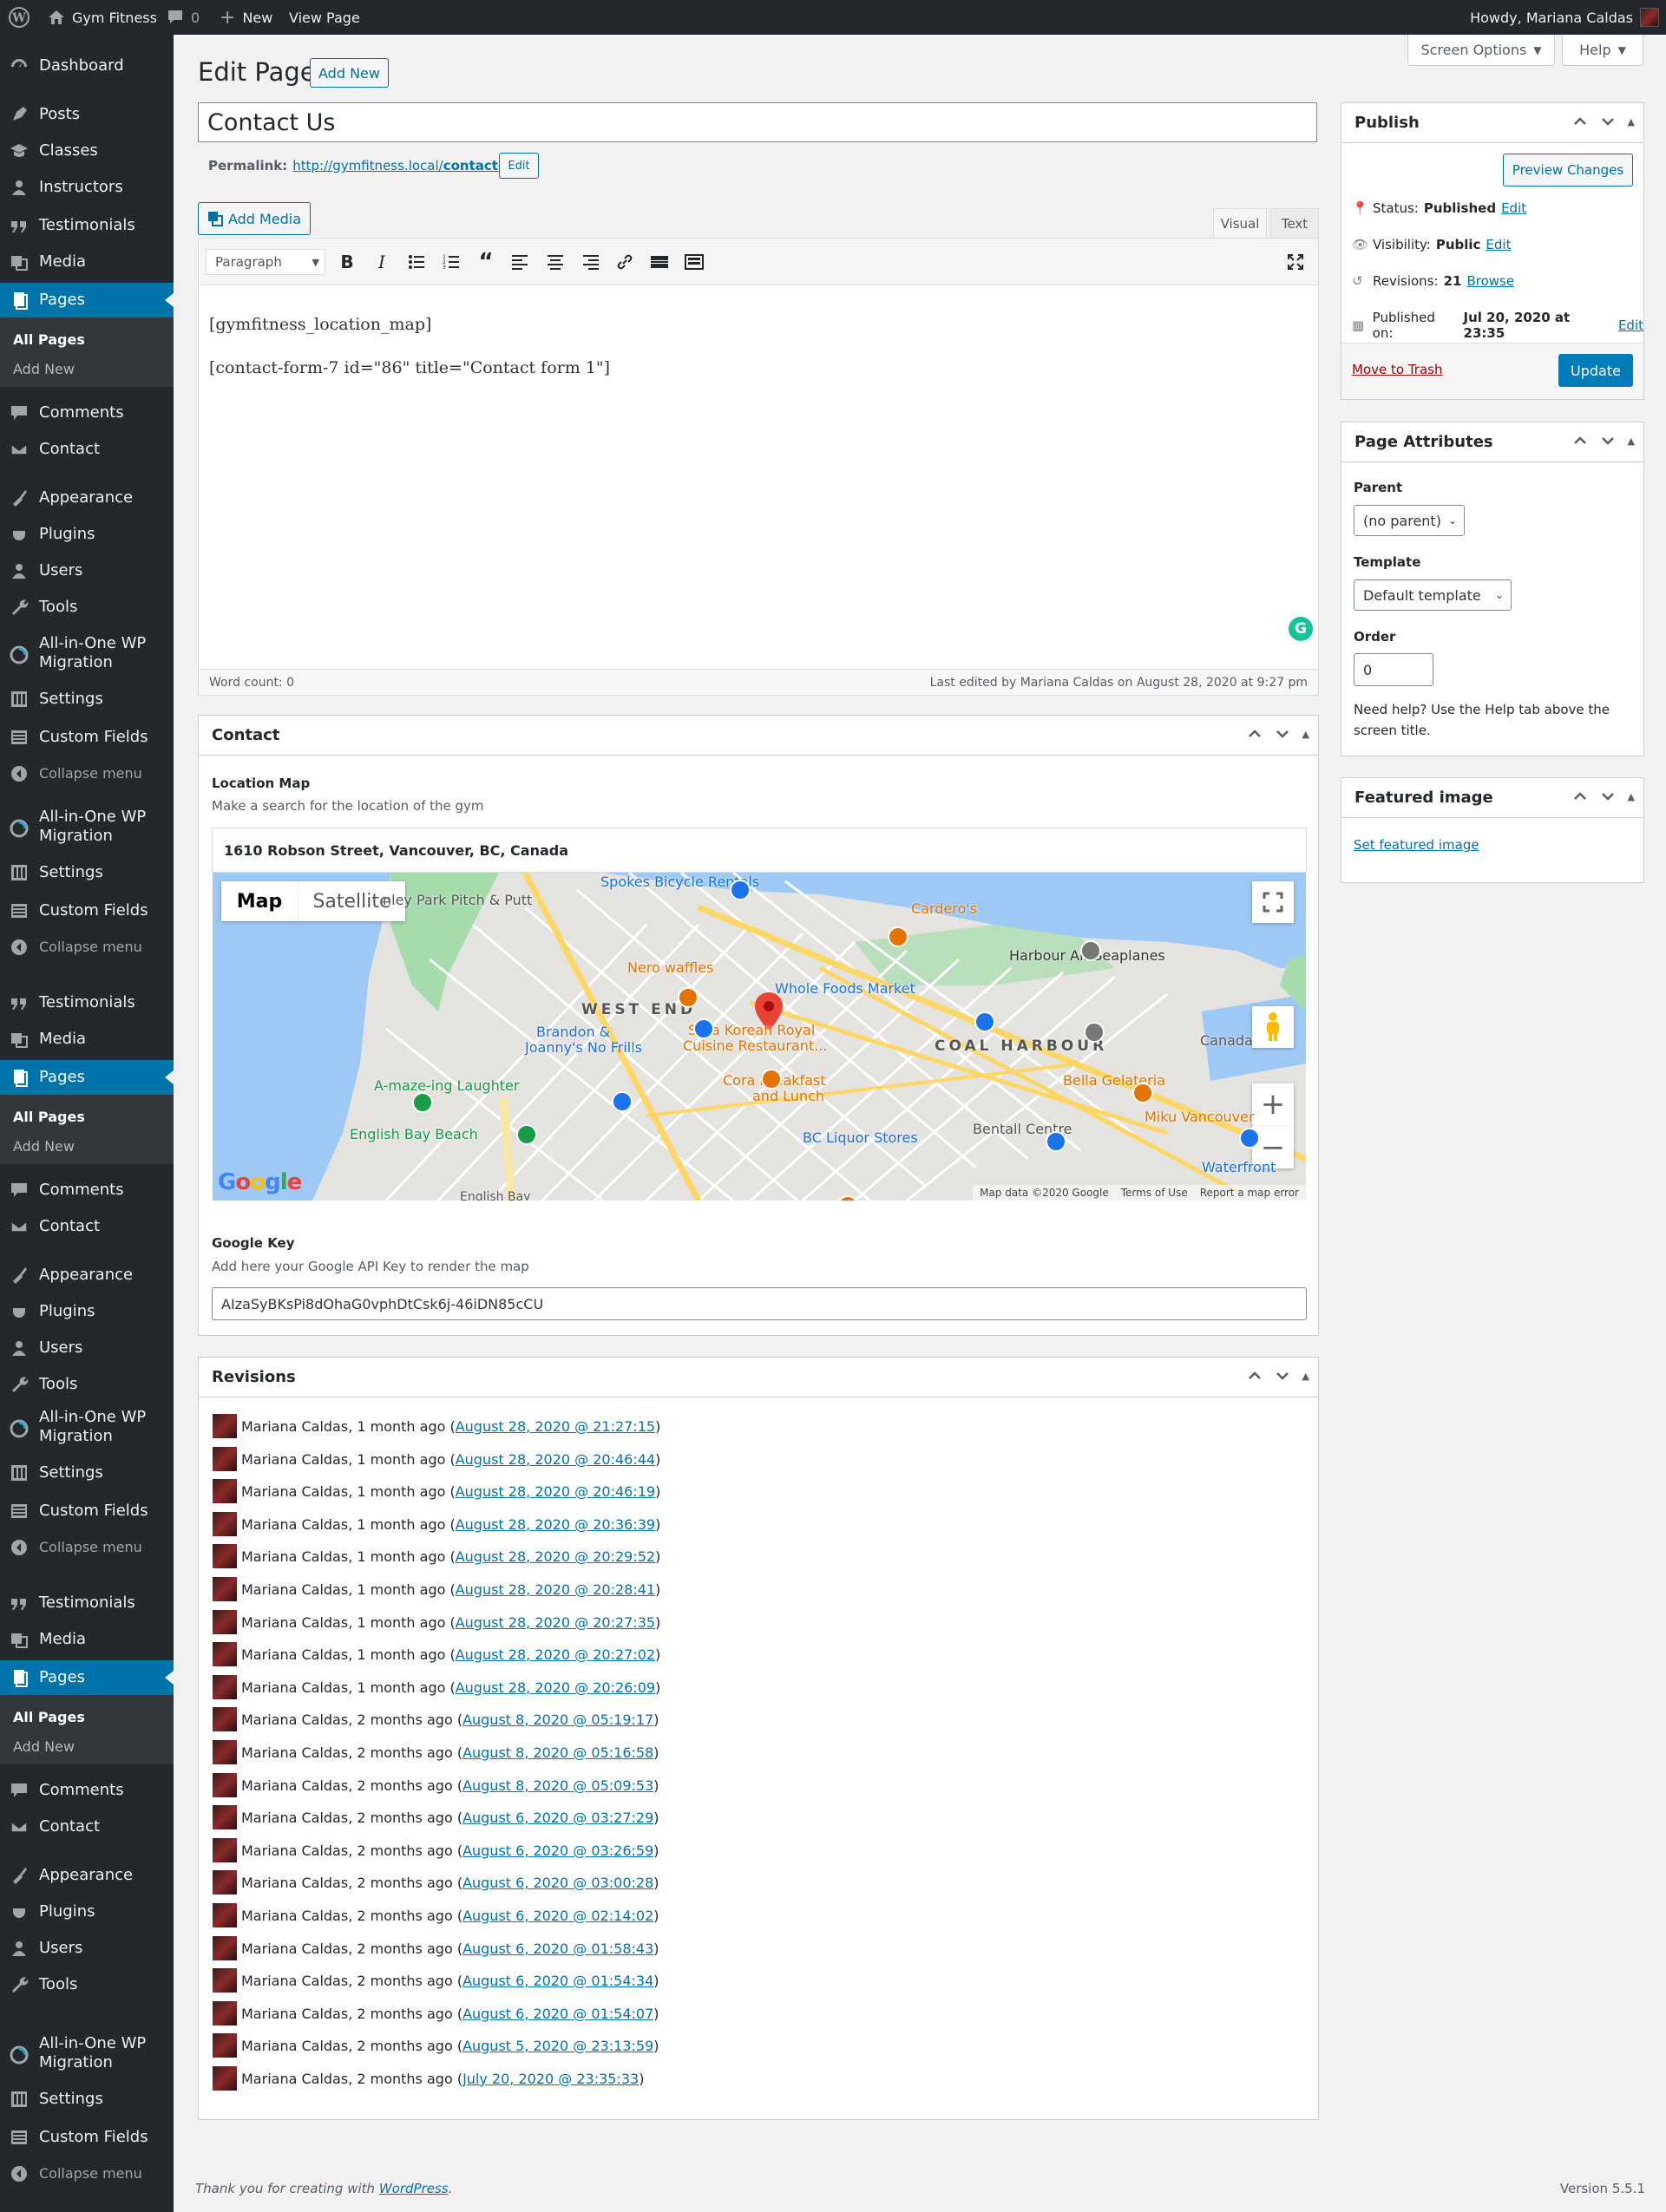 The image size is (1666, 2212). I want to click on sidebar-item-dashboard: Dashboard, so click(87, 66).